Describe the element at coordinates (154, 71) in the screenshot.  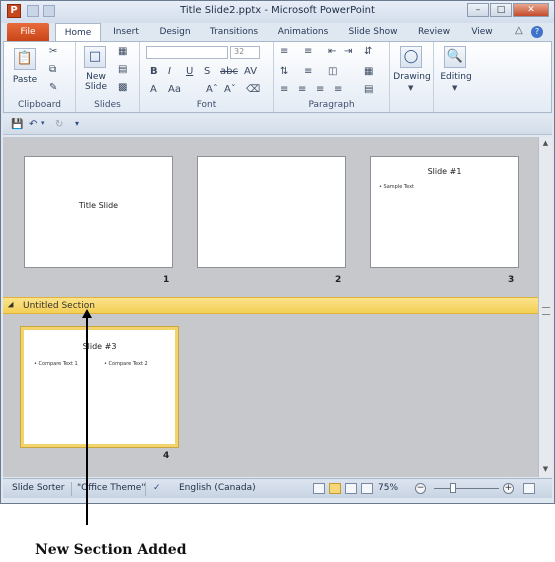
I see `bold-button: B` at that location.